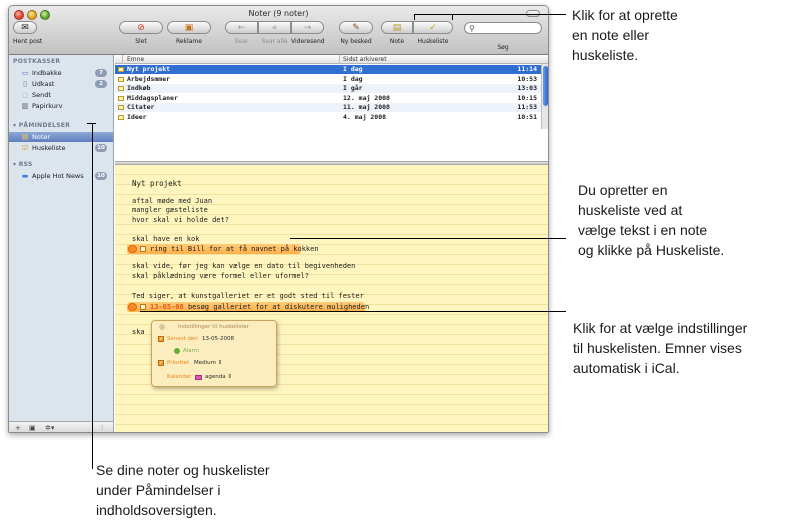 Image resolution: width=798 pixels, height=532 pixels. Describe the element at coordinates (433, 28) in the screenshot. I see `checkmark-icon: ✓` at that location.